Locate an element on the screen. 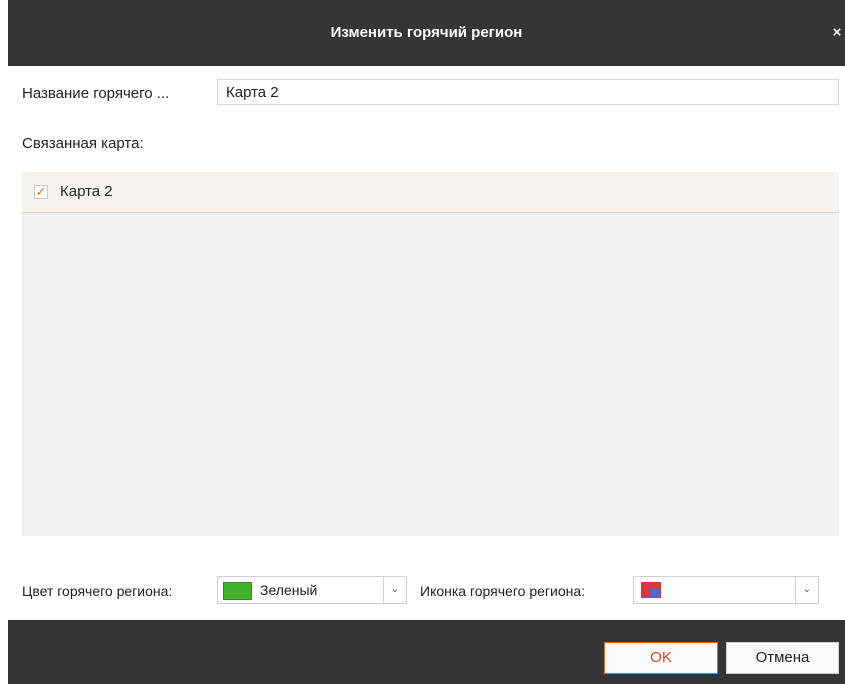  map-item-label: Карта 2 is located at coordinates (86, 191).